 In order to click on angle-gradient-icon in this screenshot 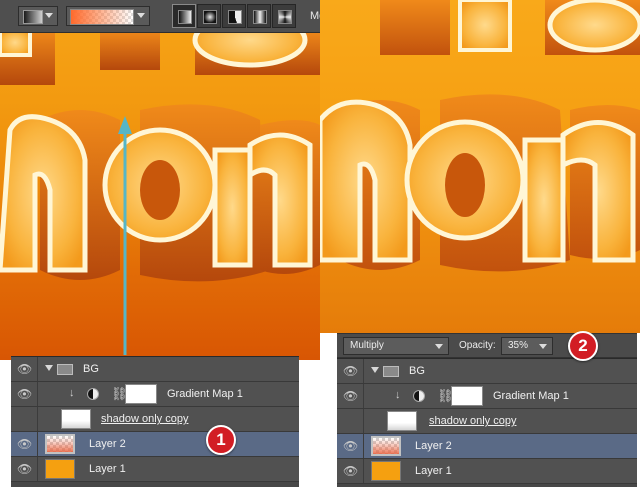, I will do `click(235, 17)`.